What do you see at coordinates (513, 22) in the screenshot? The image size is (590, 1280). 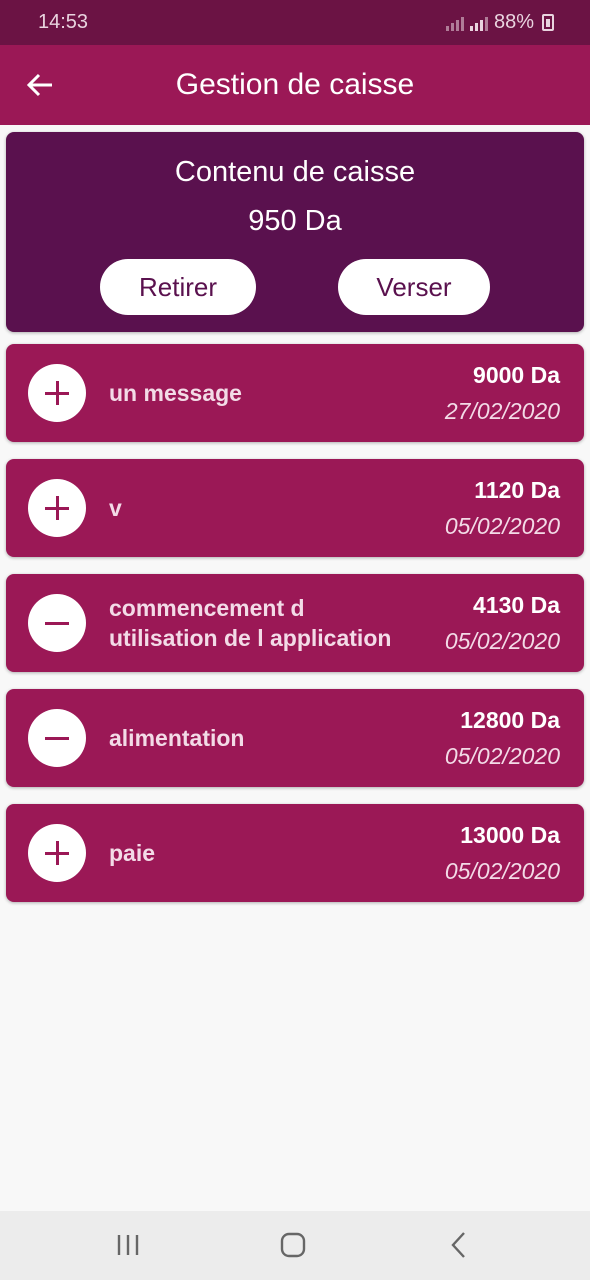 I see `battery-percentage: 88%` at bounding box center [513, 22].